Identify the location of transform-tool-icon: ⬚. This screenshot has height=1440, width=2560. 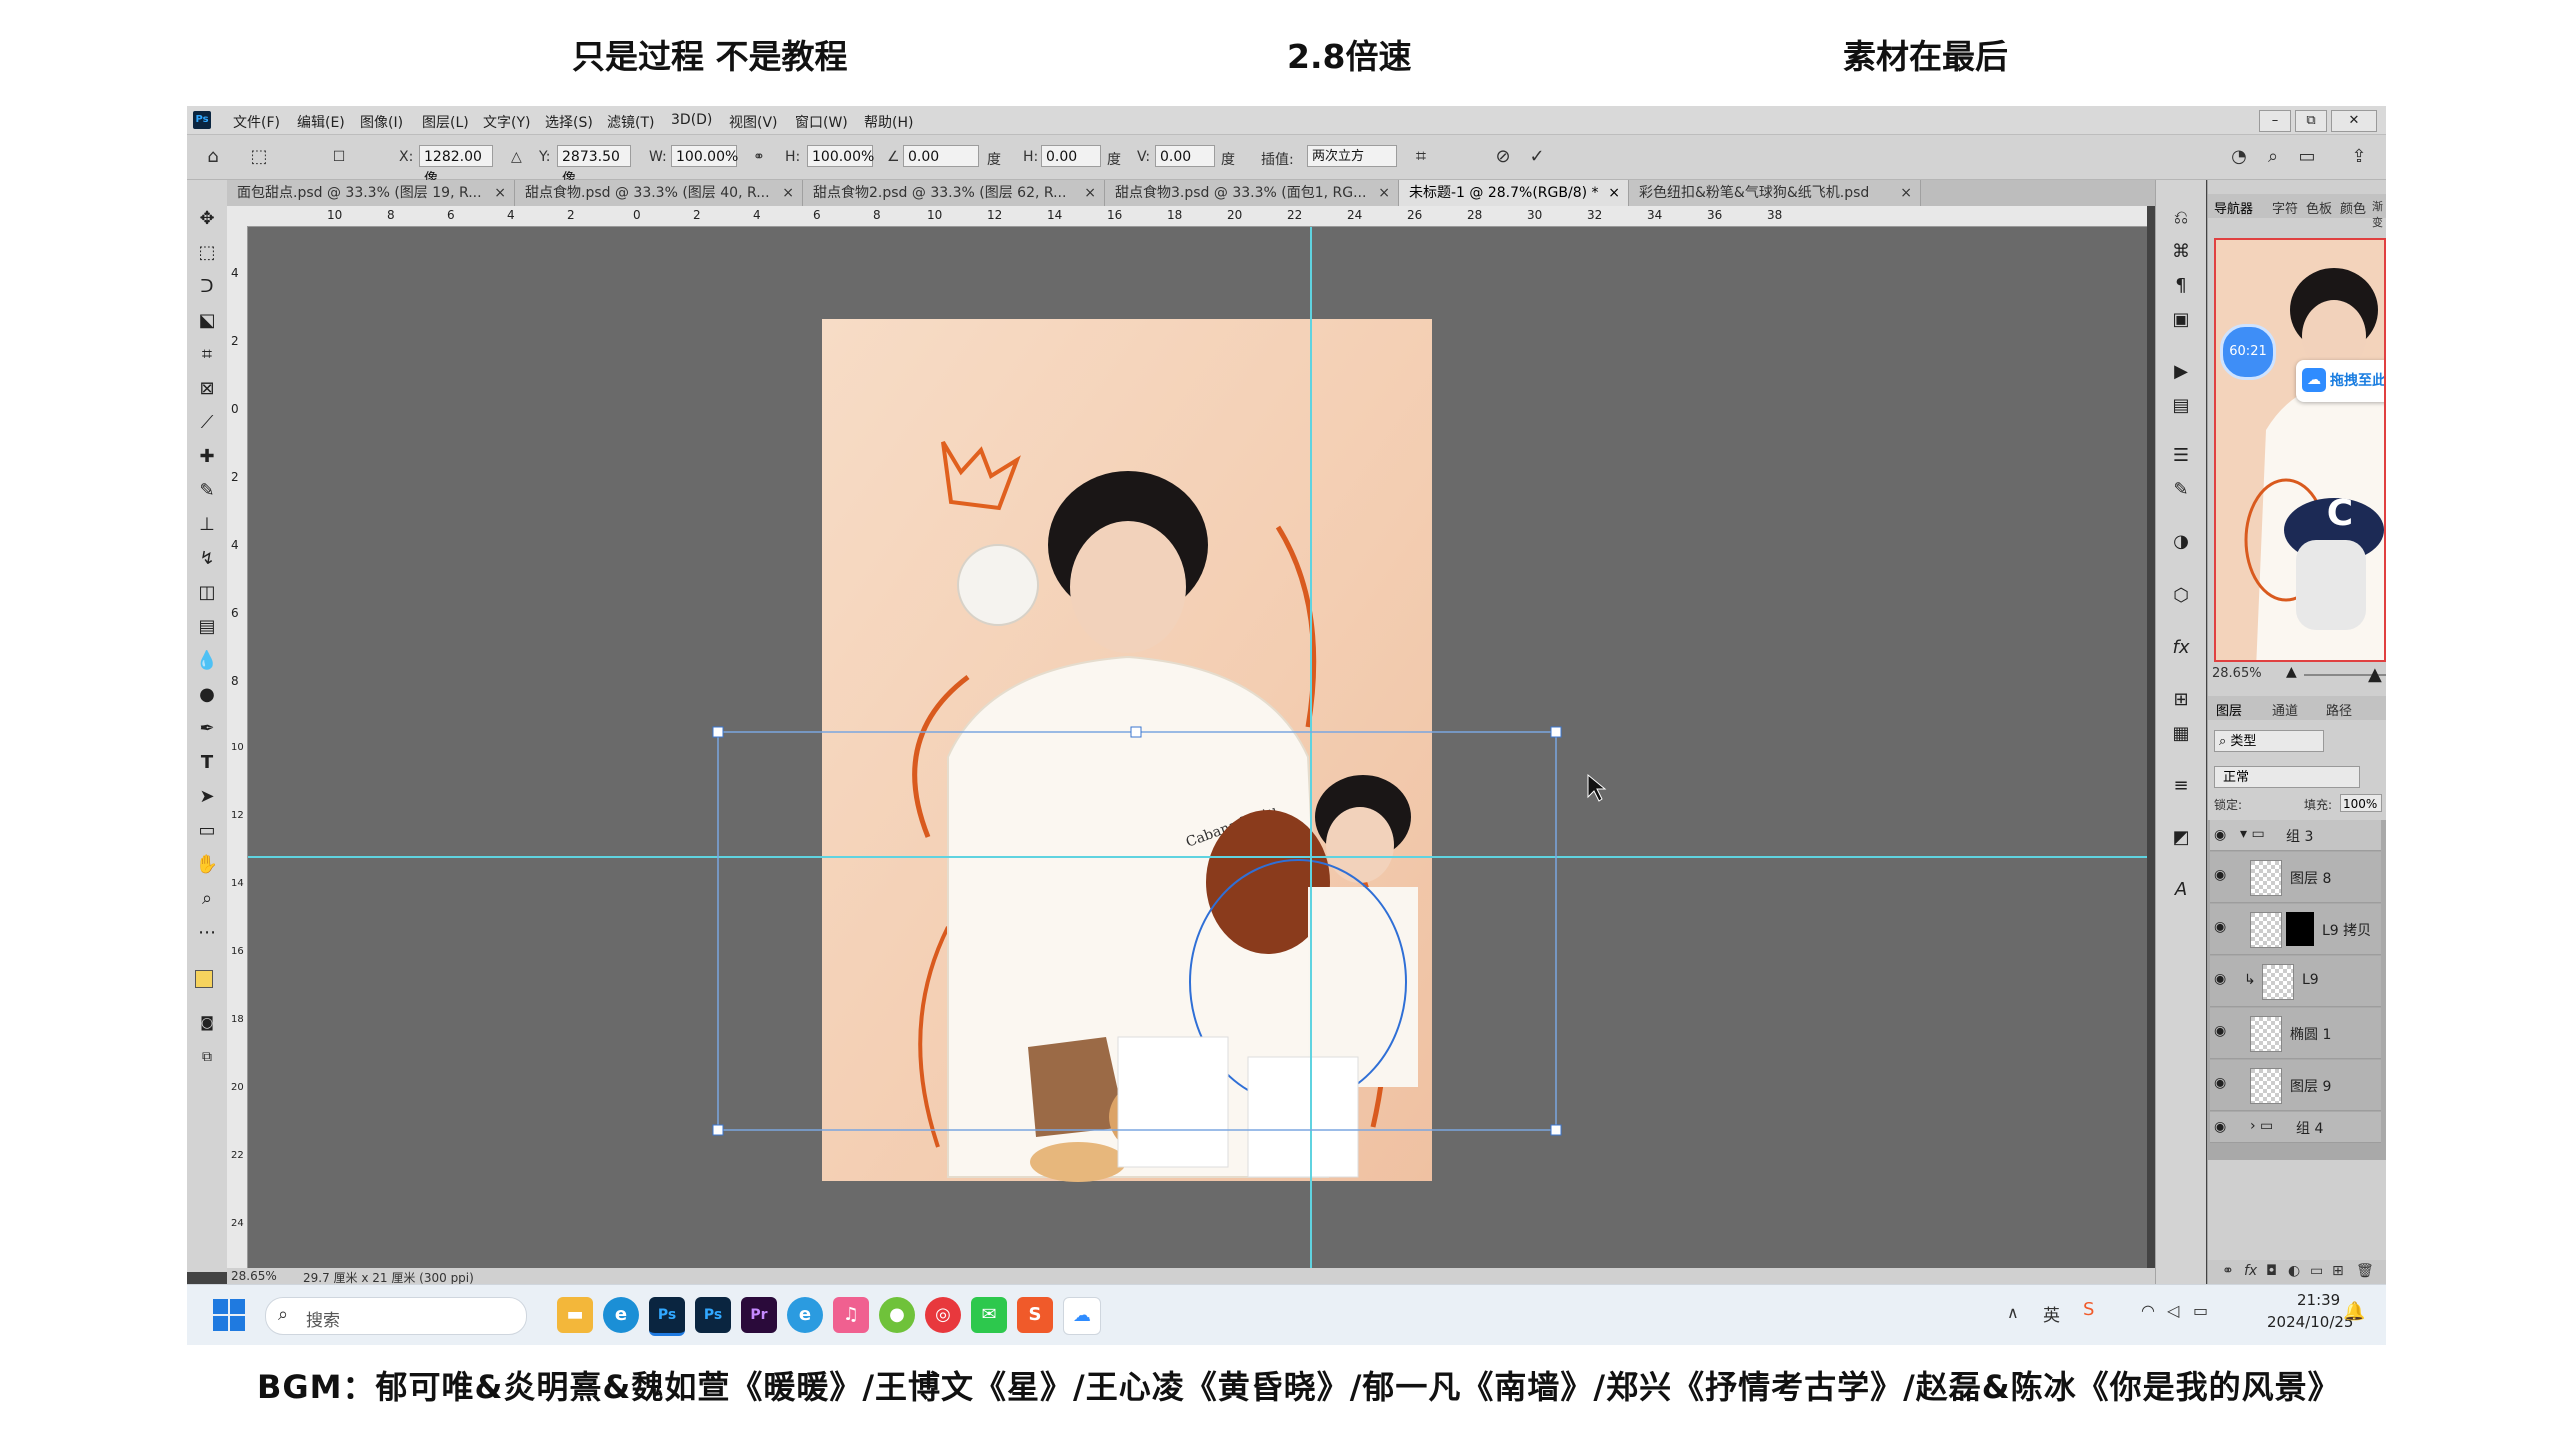
(259, 157).